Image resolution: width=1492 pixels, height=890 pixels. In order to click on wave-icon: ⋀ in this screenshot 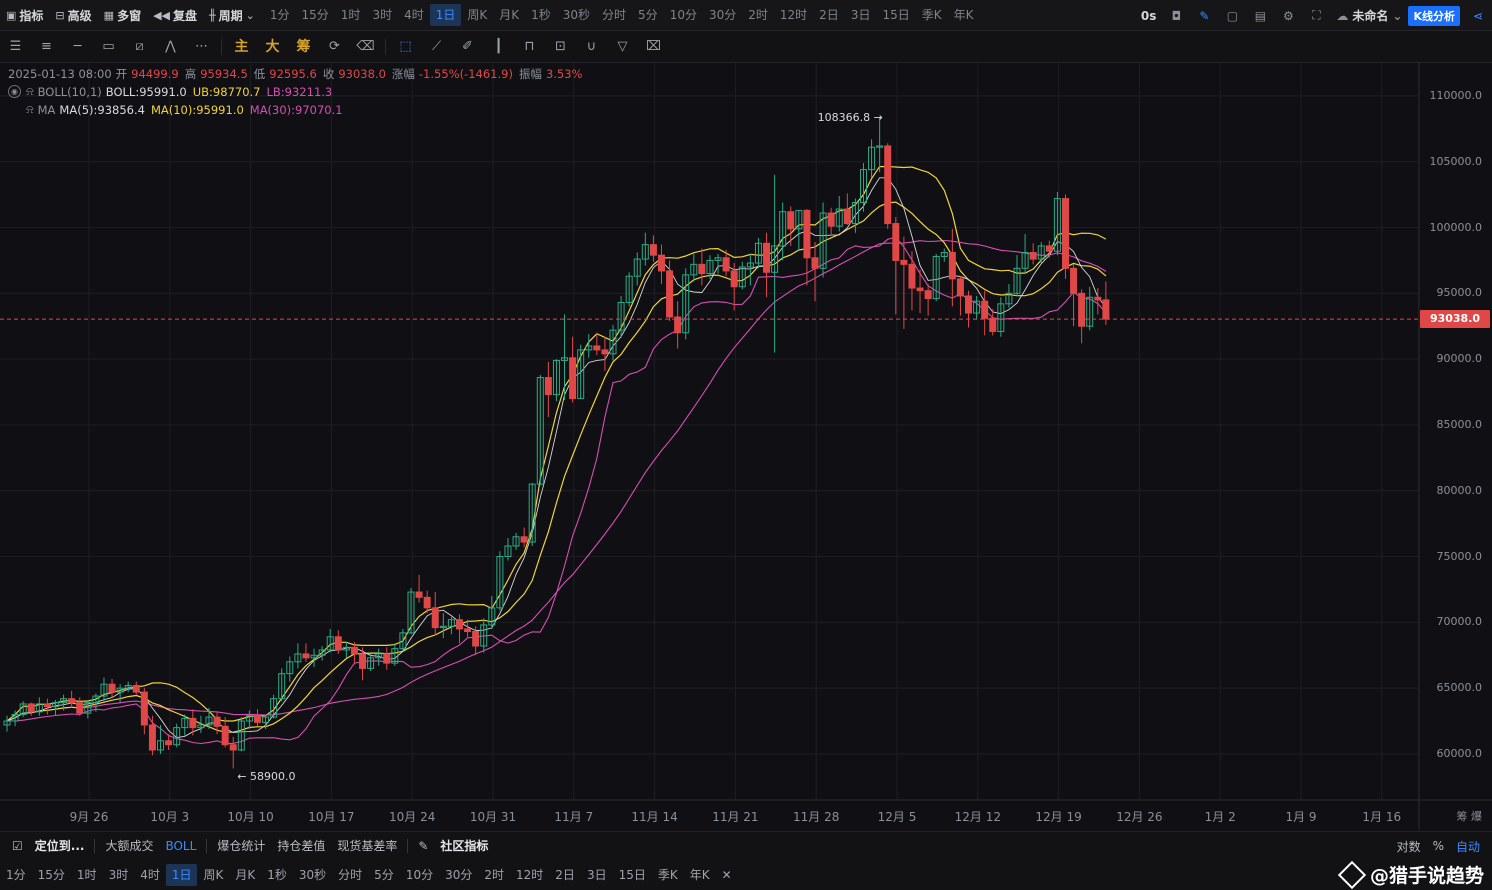, I will do `click(170, 47)`.